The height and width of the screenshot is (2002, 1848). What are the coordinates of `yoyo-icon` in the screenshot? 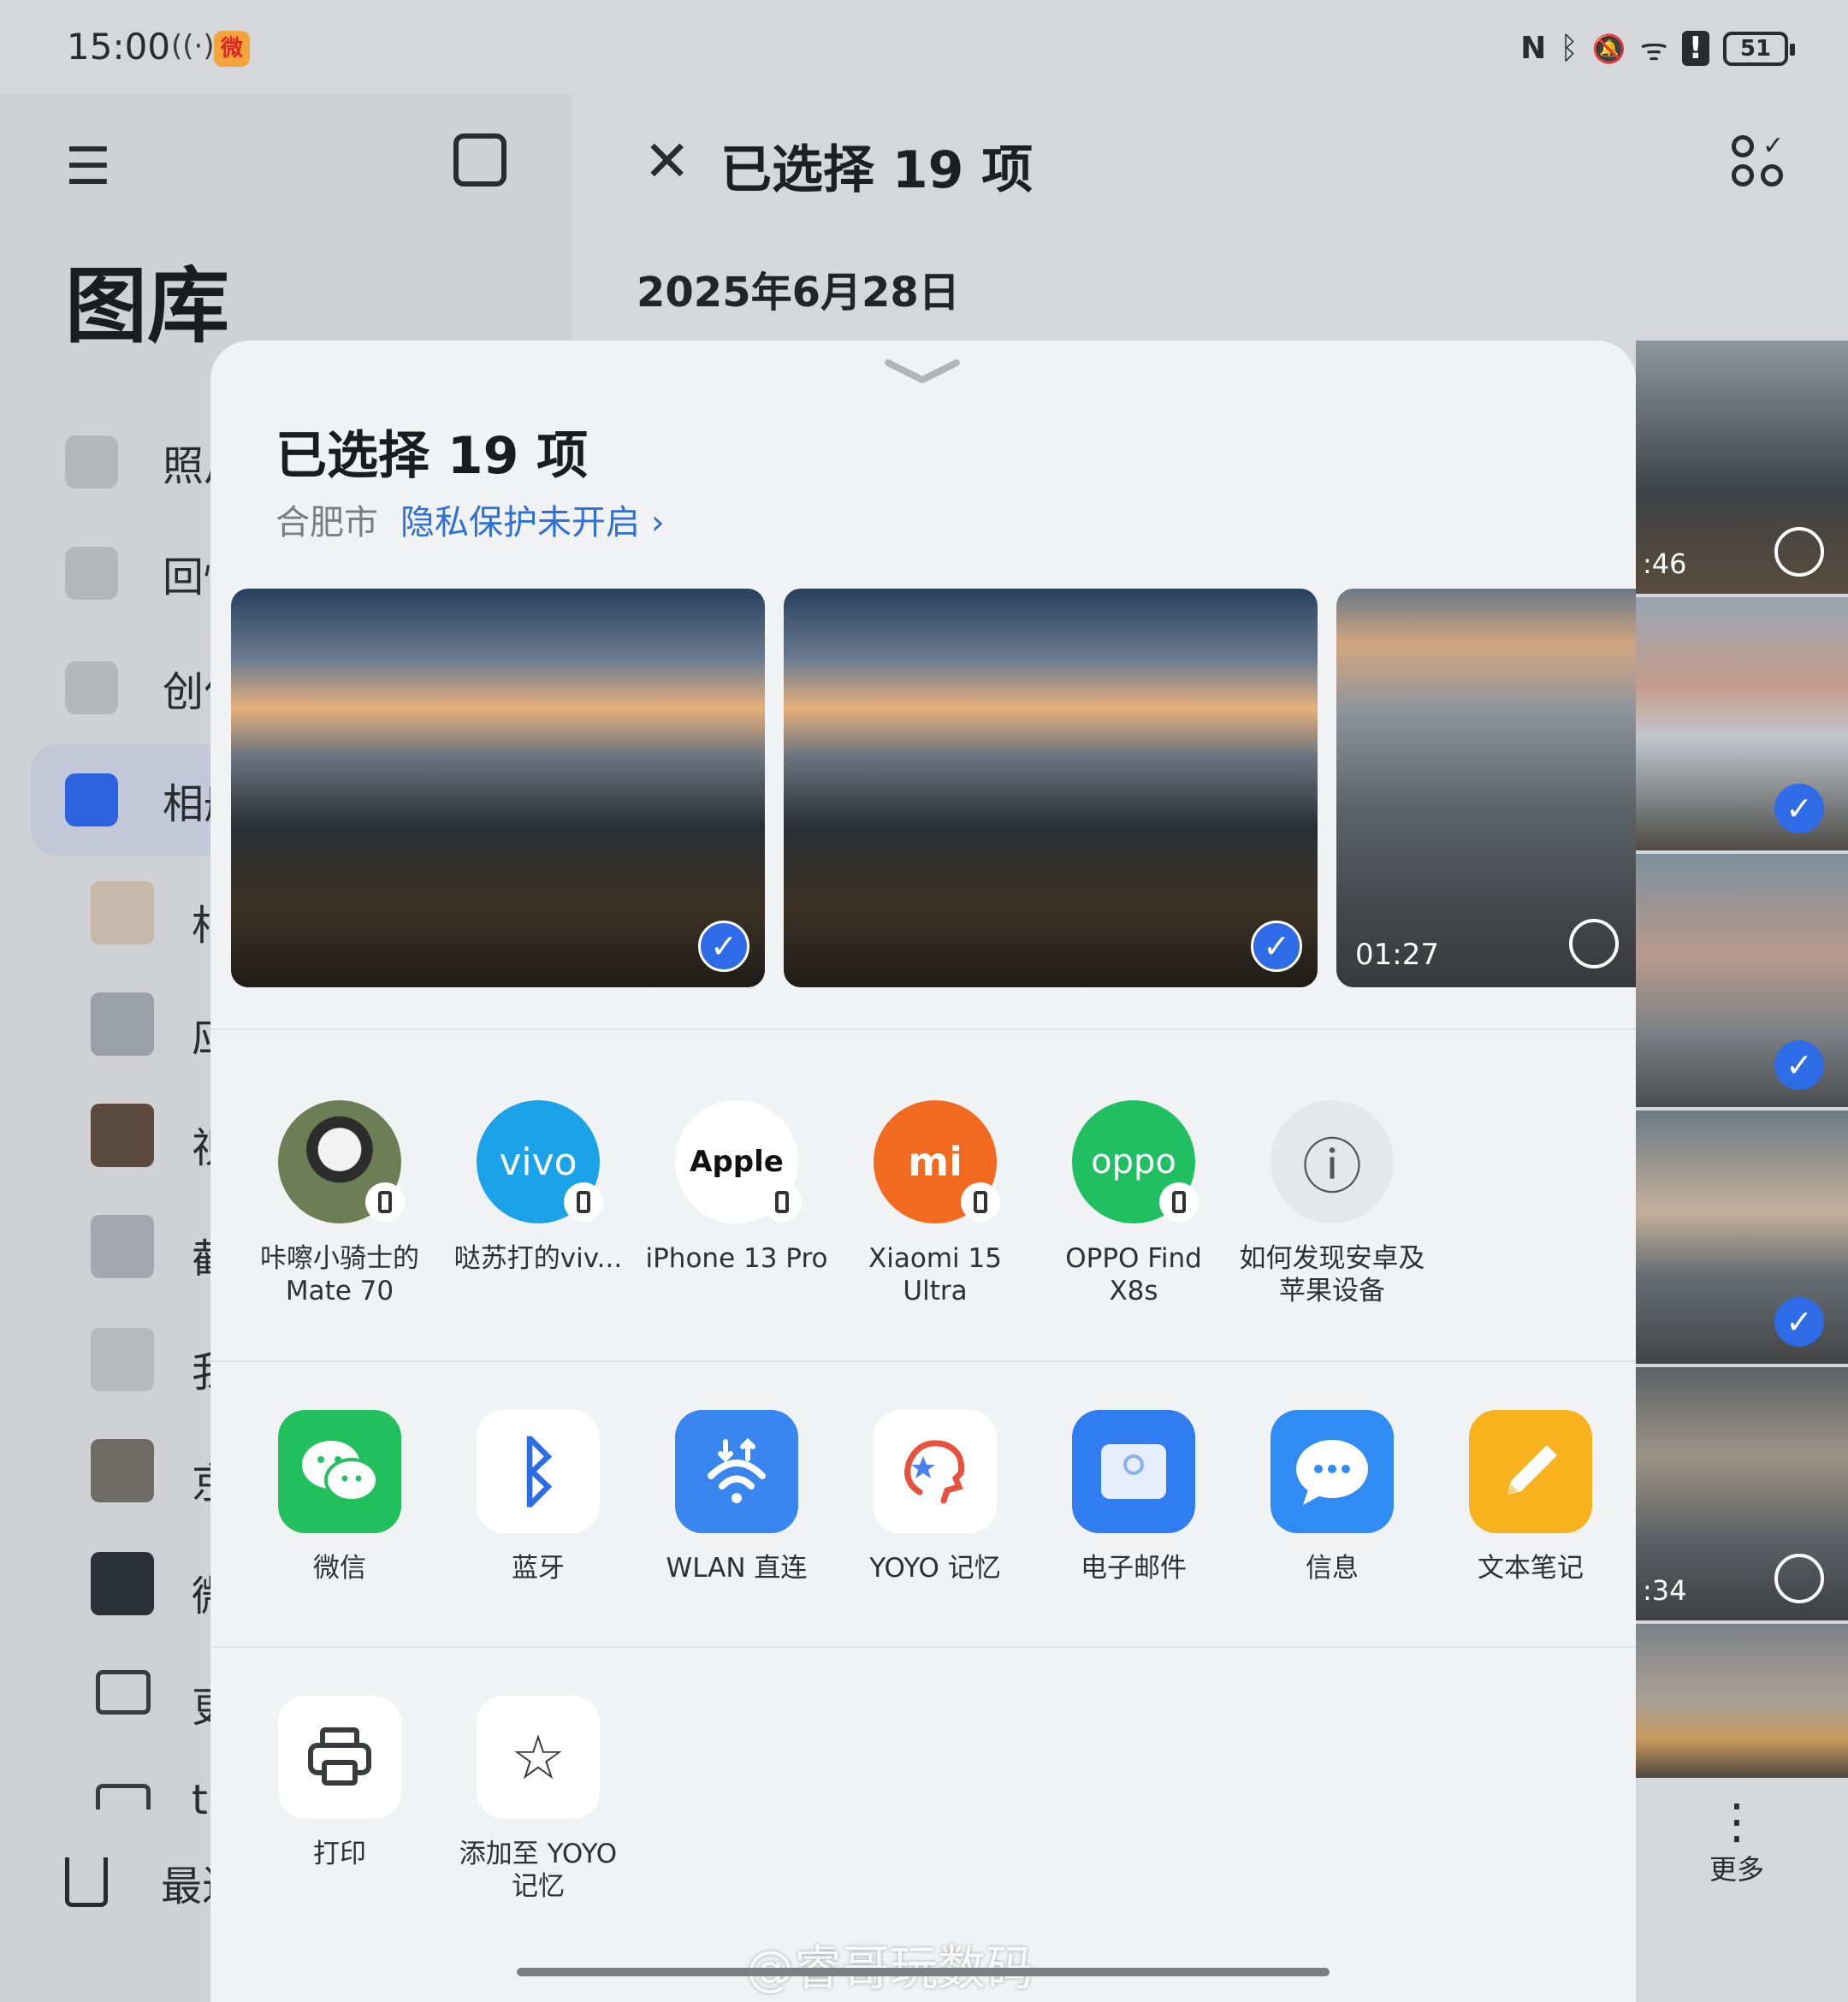 It's located at (935, 1471).